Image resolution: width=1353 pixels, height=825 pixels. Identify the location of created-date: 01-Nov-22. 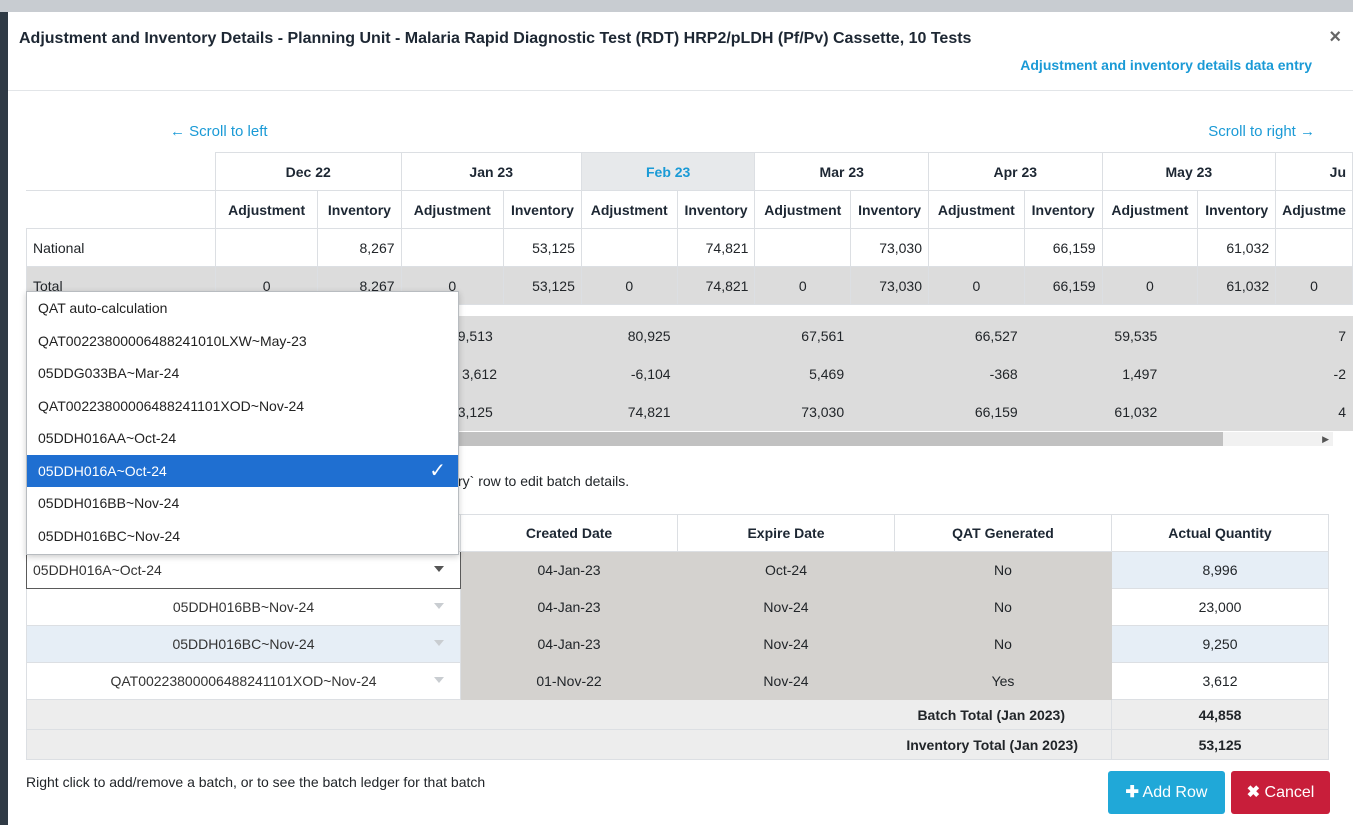
(569, 681).